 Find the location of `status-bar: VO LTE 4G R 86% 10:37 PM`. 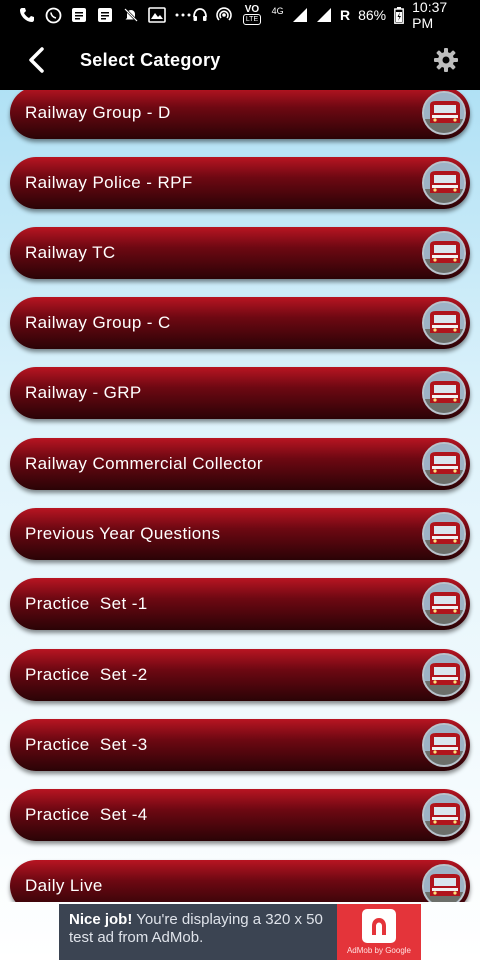

status-bar: VO LTE 4G R 86% 10:37 PM is located at coordinates (240, 15).